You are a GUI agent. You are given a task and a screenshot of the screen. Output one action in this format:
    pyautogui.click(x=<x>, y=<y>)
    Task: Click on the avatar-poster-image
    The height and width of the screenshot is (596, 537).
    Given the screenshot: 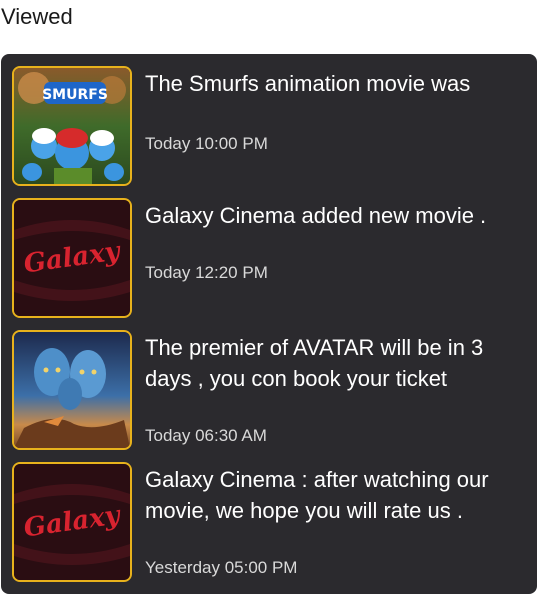 What is the action you would take?
    pyautogui.click(x=72, y=390)
    